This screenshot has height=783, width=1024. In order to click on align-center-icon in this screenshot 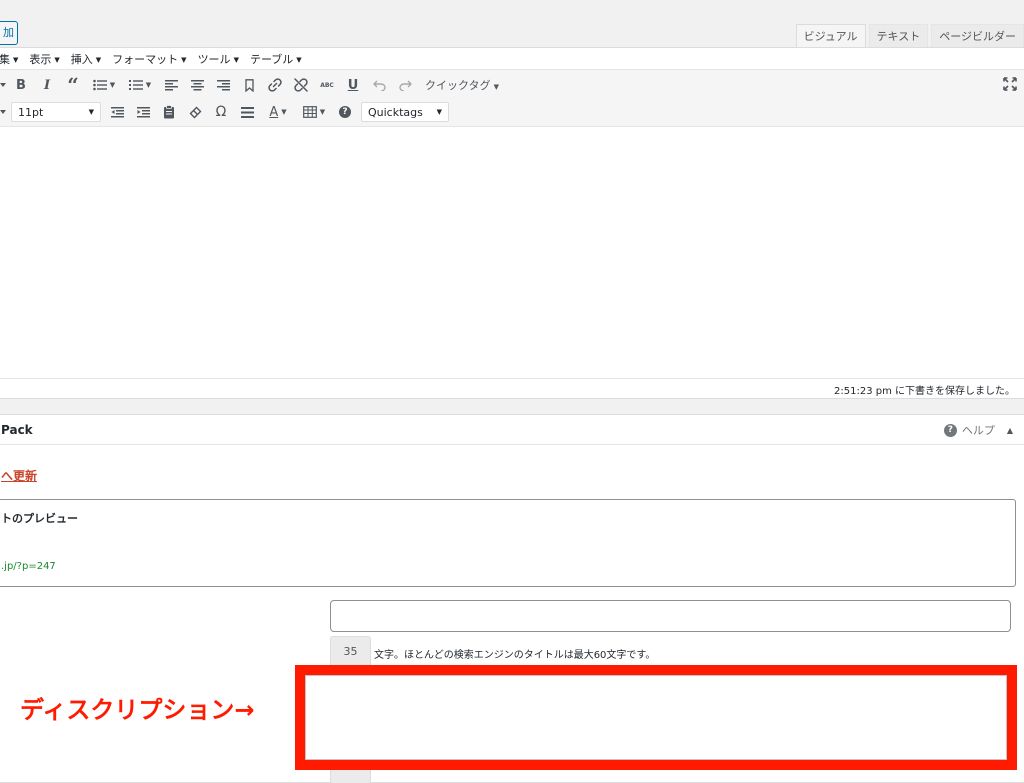, I will do `click(197, 85)`.